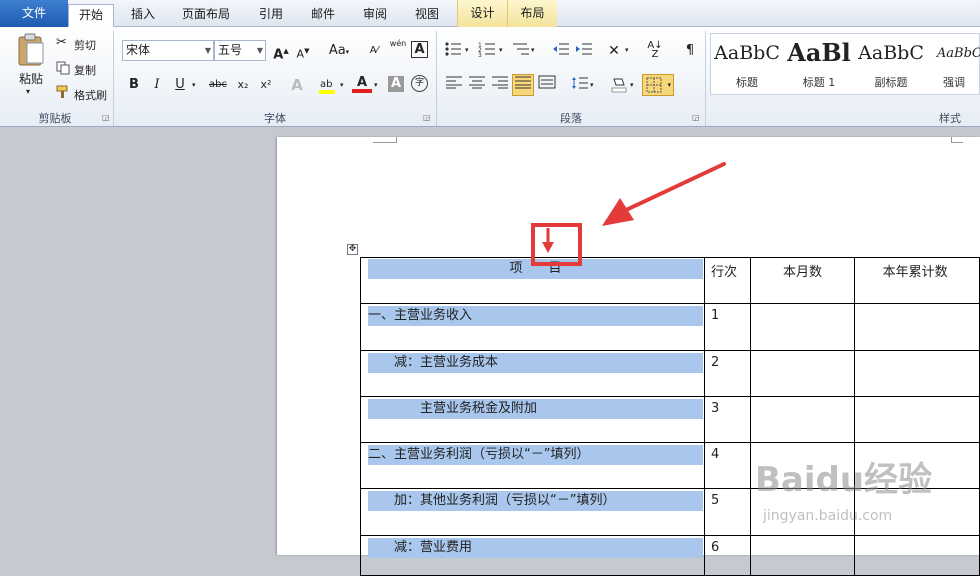  What do you see at coordinates (803, 272) in the screenshot?
I see `header-month-text: 本月数` at bounding box center [803, 272].